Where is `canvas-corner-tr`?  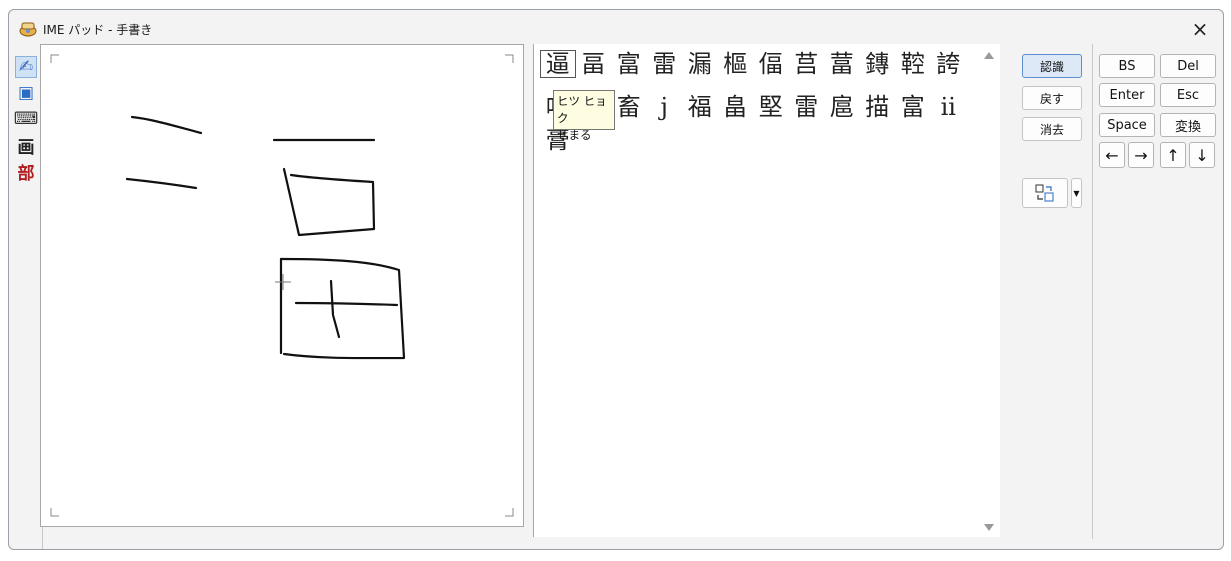
canvas-corner-tr is located at coordinates (509, 58).